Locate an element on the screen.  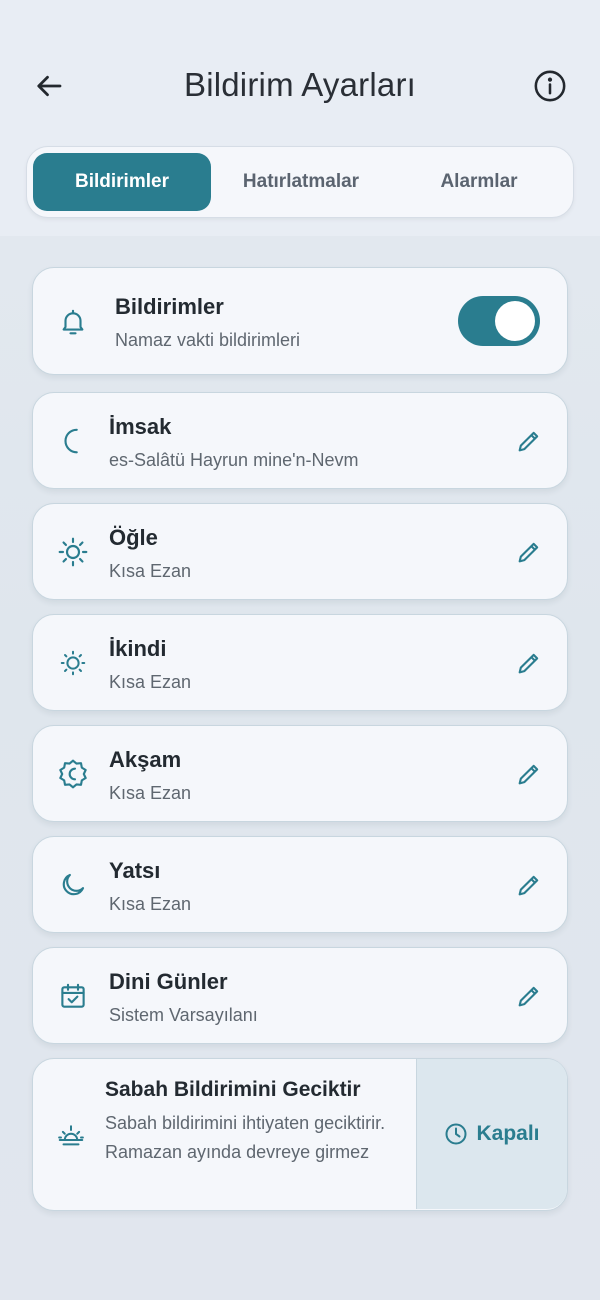
info-icon is located at coordinates (550, 86).